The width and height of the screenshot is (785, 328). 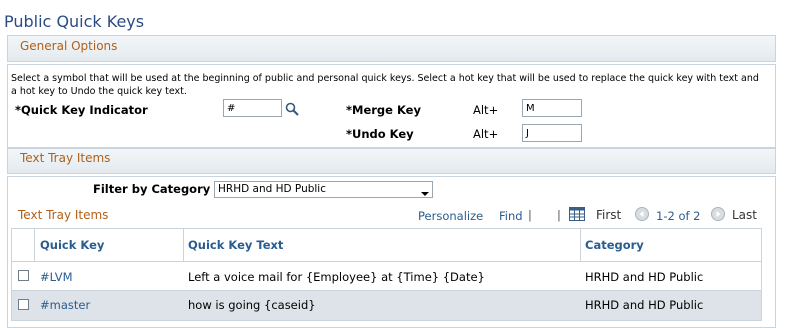 I want to click on filter-by-category-label: Filter by Category, so click(x=152, y=189).